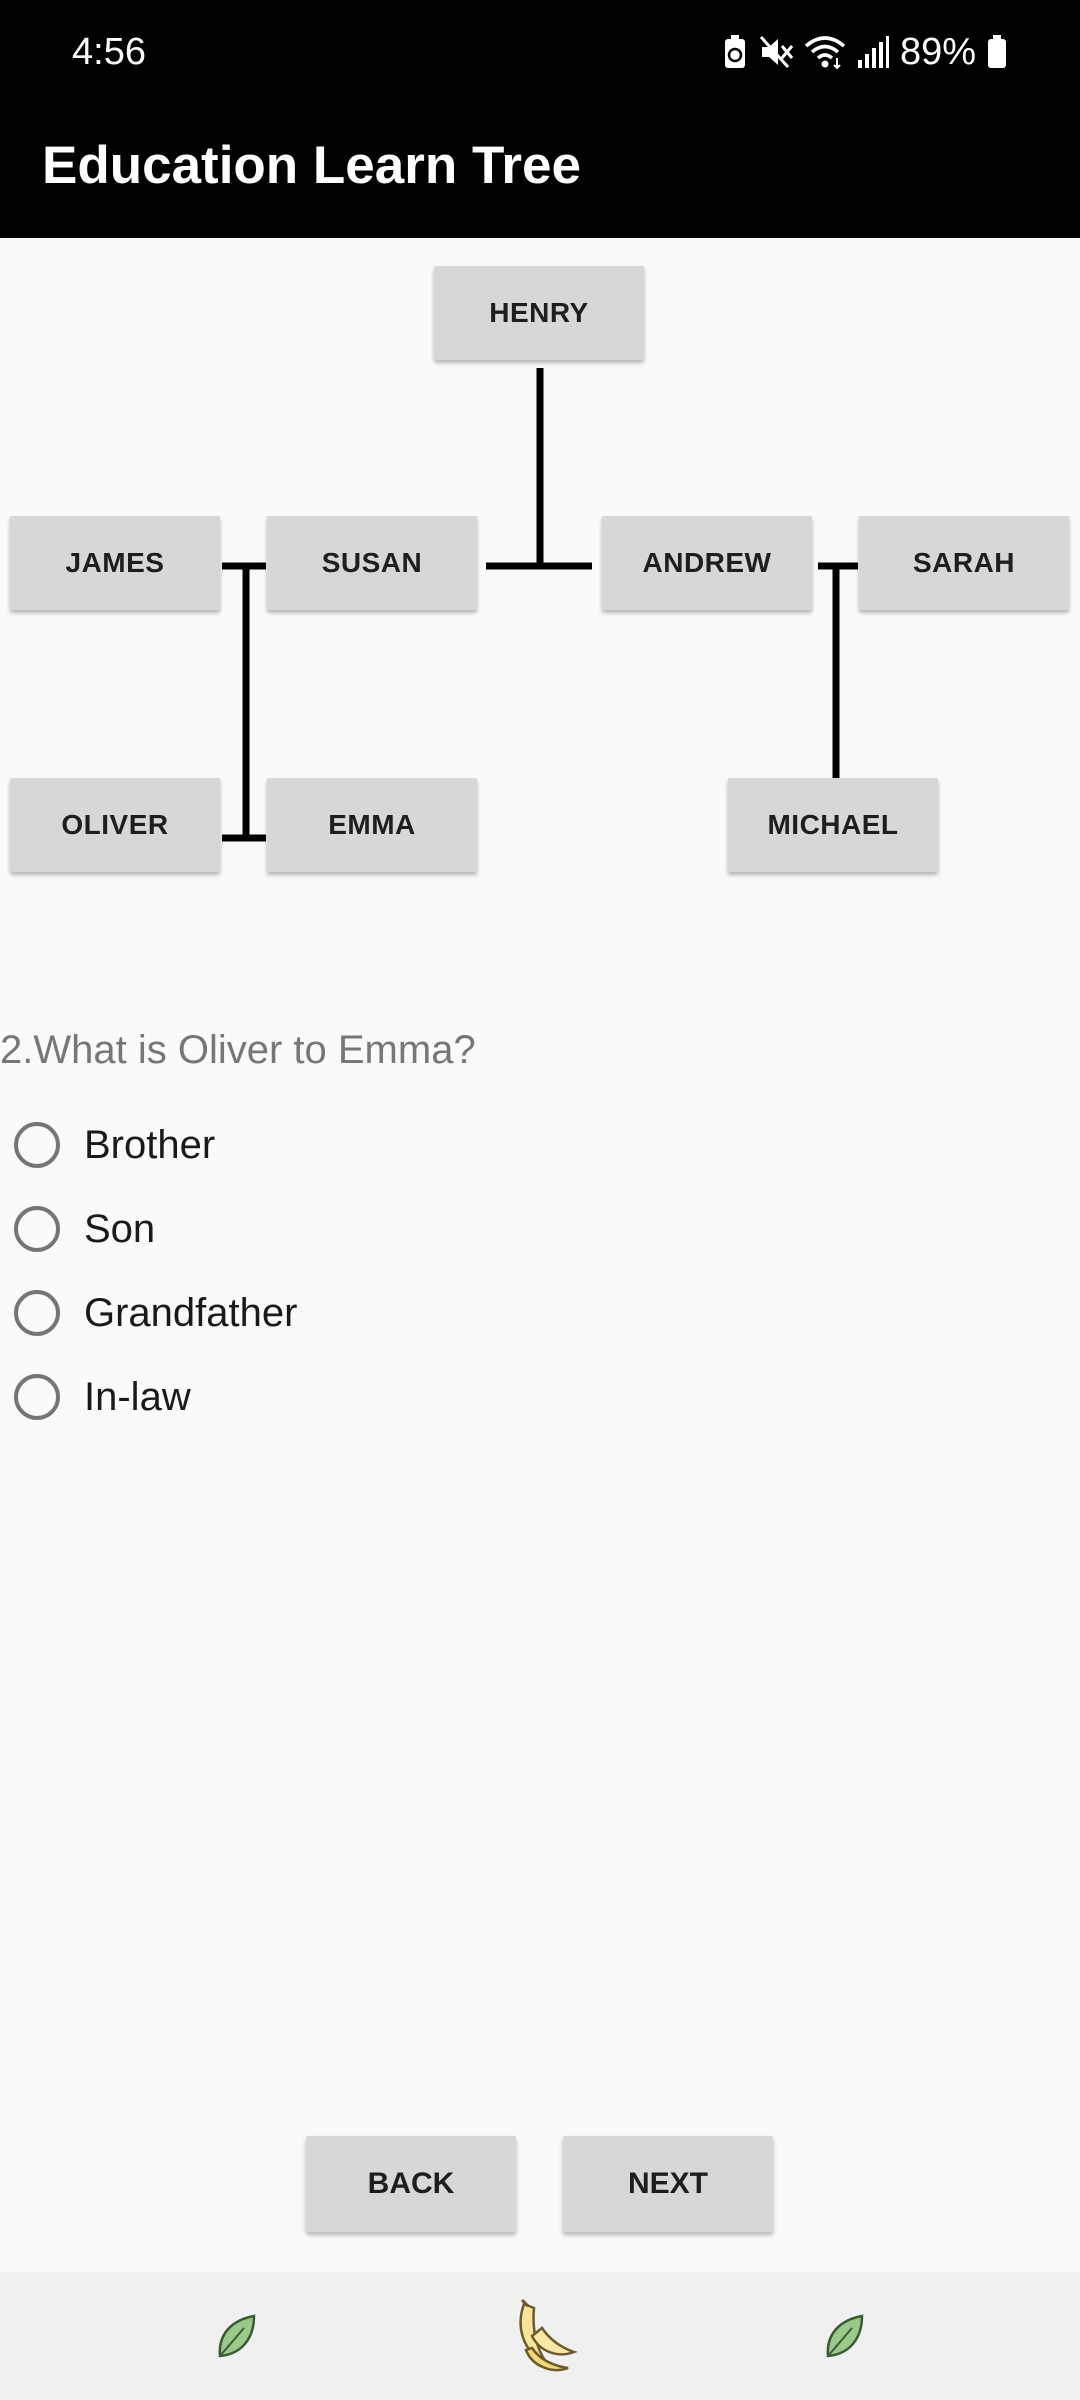 The image size is (1080, 2400). I want to click on wifi-icon, so click(825, 52).